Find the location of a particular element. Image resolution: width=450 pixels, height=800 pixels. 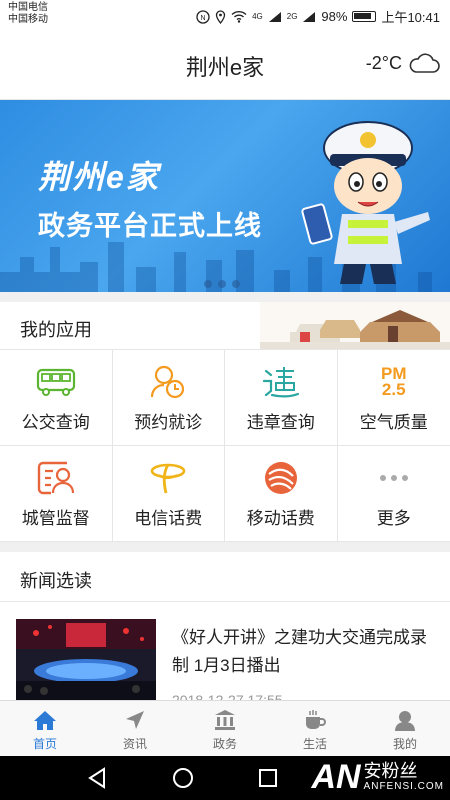

news-section-header: 新闻选读 is located at coordinates (225, 577).